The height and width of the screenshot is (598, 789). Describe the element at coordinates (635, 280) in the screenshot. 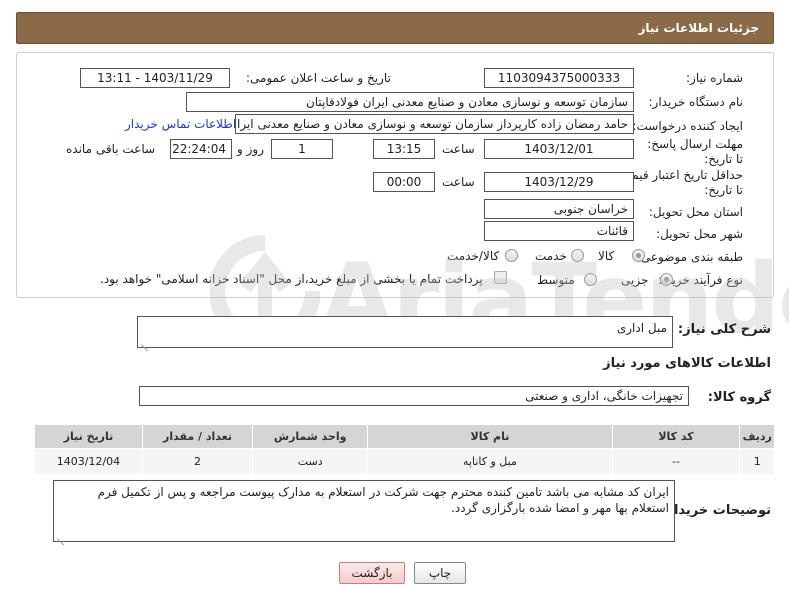

I see `purchase-minor-label: جزیی` at that location.